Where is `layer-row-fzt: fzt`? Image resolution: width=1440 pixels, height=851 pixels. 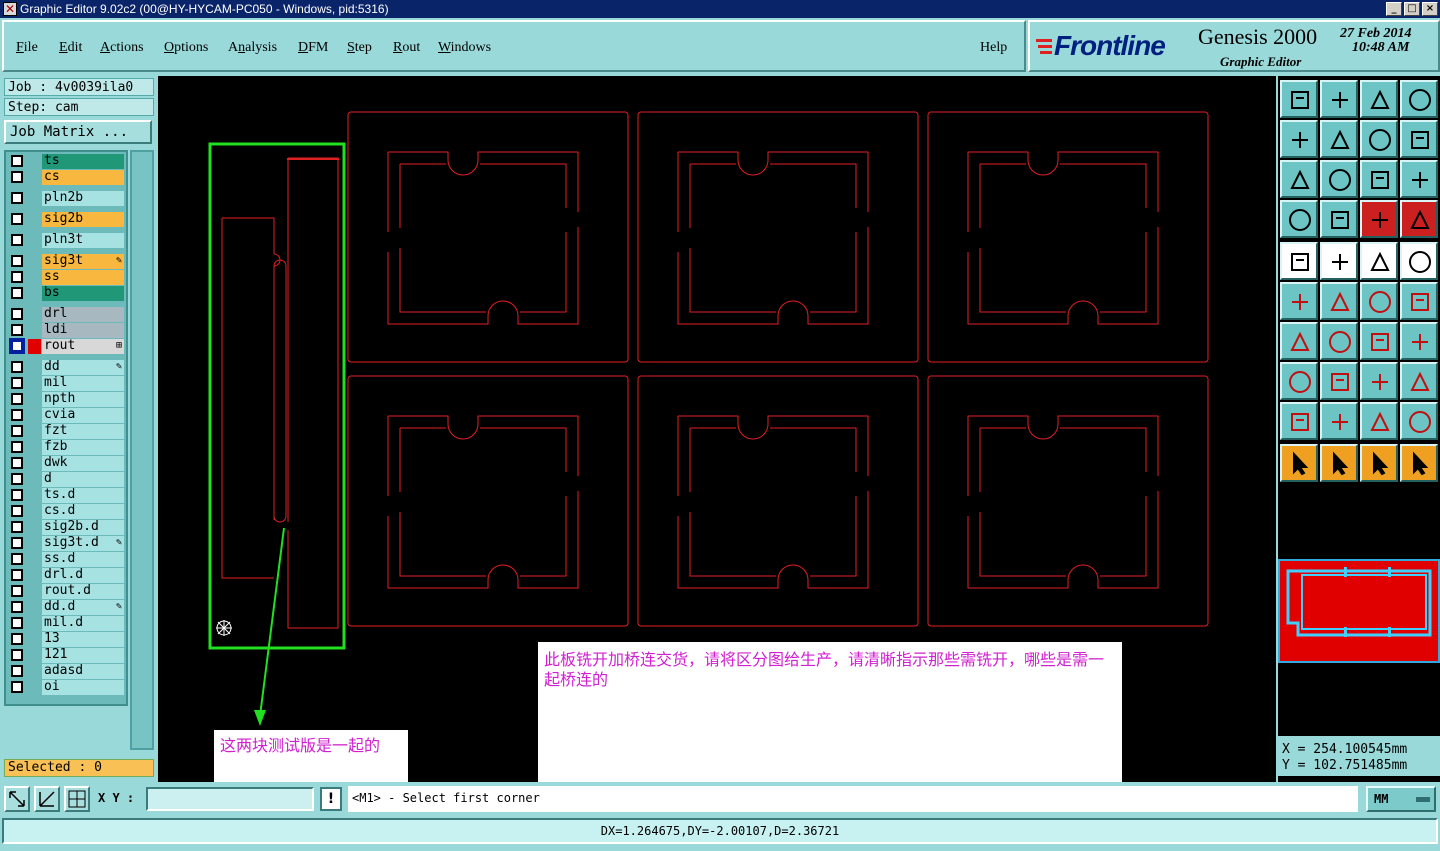 layer-row-fzt: fzt is located at coordinates (67, 431).